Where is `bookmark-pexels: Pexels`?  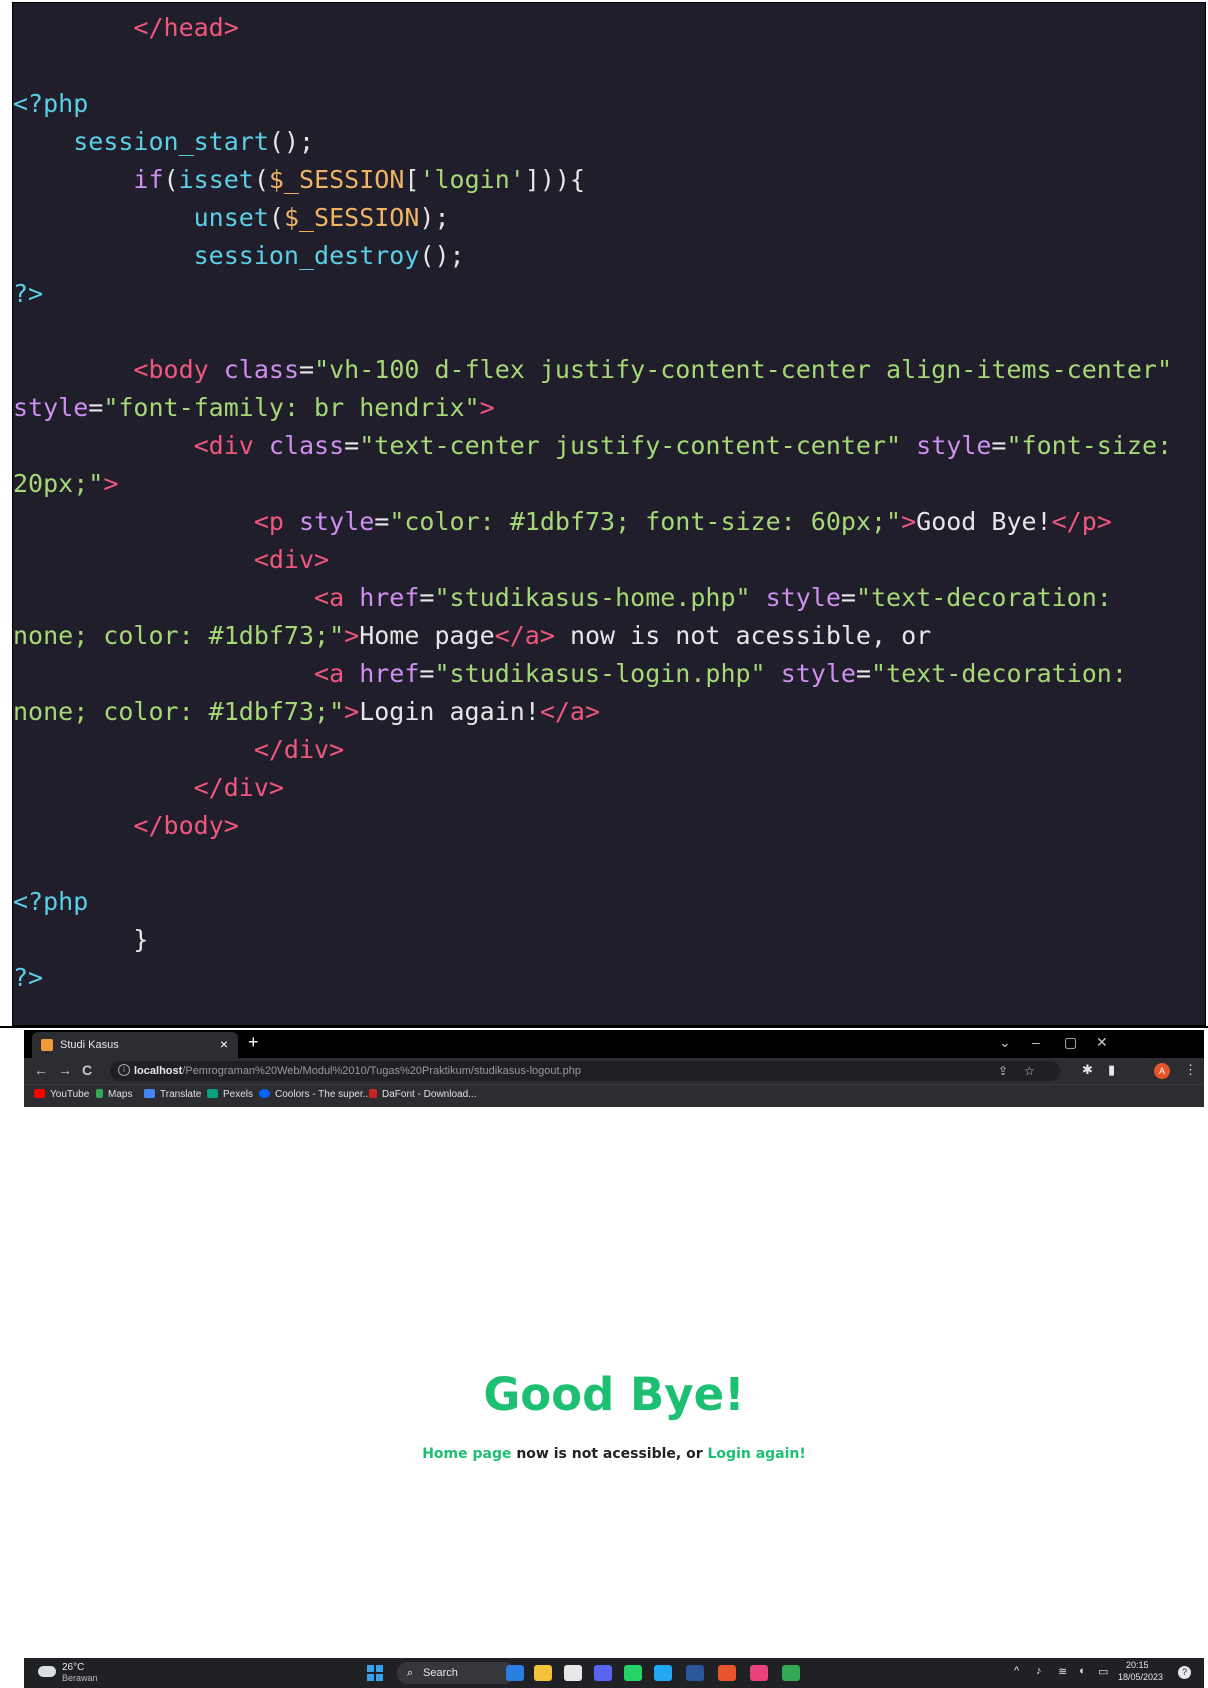 bookmark-pexels: Pexels is located at coordinates (230, 1094).